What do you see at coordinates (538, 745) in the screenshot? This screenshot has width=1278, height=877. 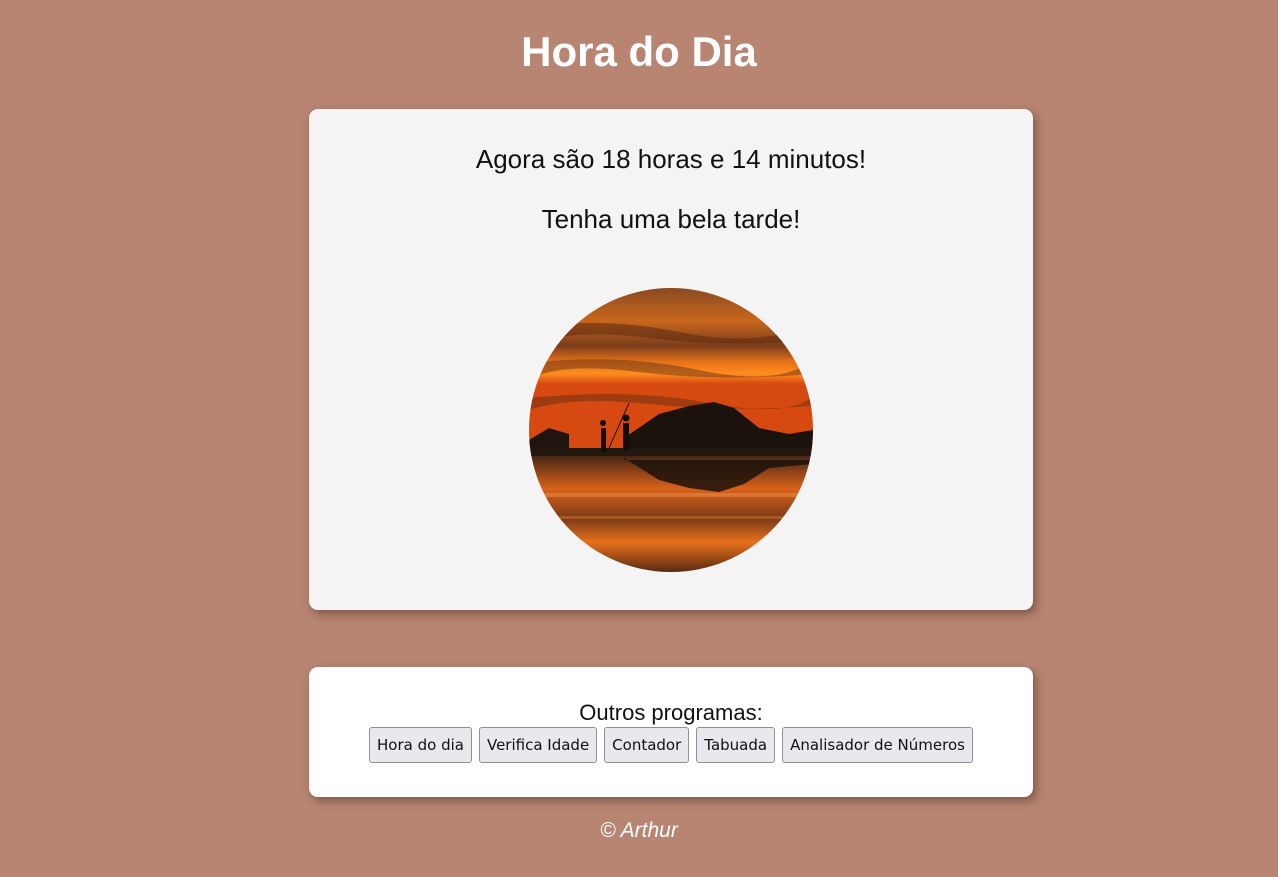 I see `verifica-idade-button: Verifica Idade` at bounding box center [538, 745].